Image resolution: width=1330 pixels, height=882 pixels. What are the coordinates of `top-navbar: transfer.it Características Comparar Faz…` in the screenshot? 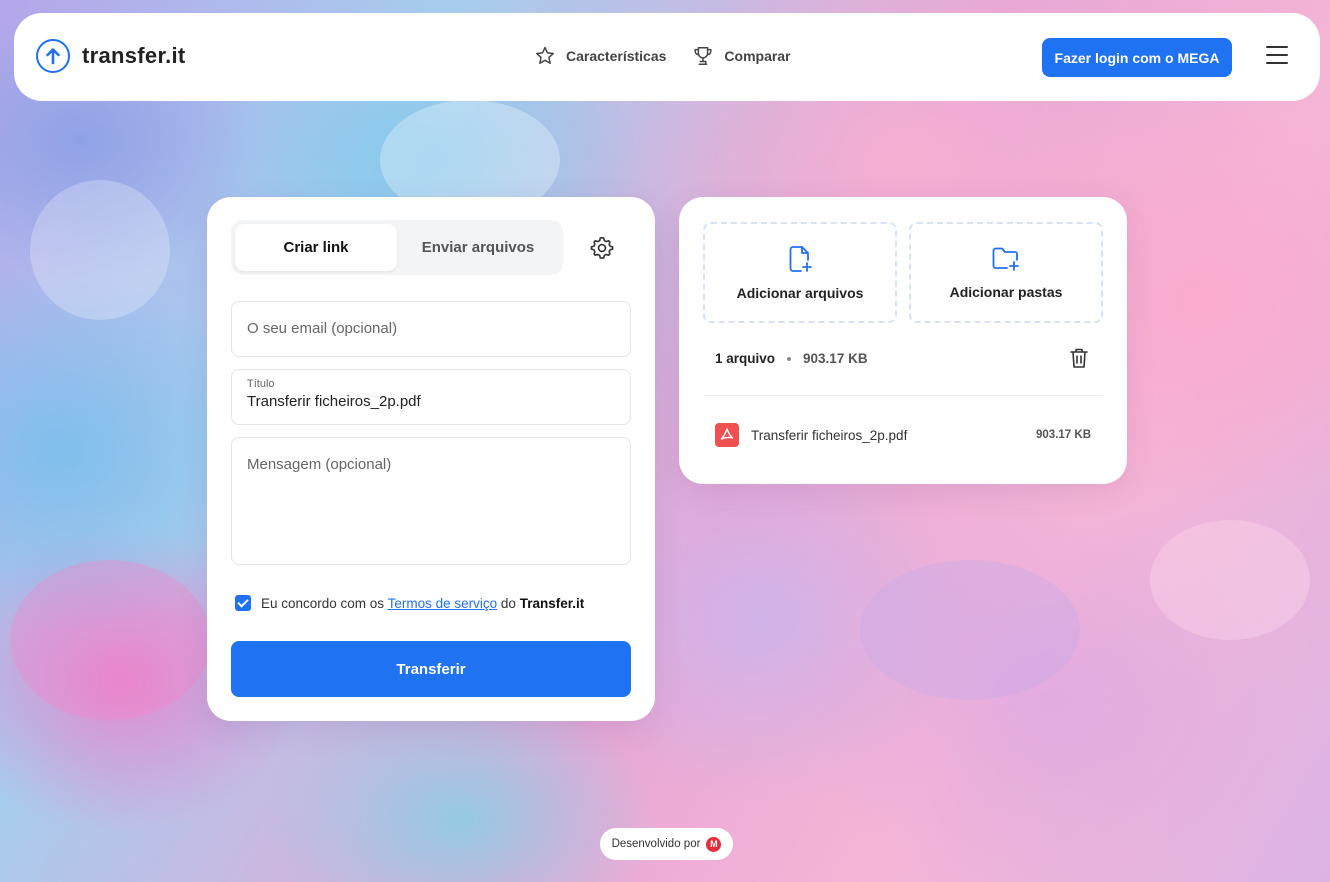 It's located at (667, 57).